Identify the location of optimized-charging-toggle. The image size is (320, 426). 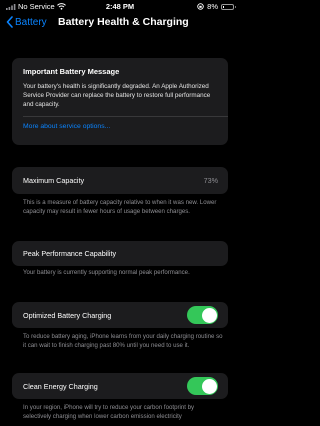
(202, 315).